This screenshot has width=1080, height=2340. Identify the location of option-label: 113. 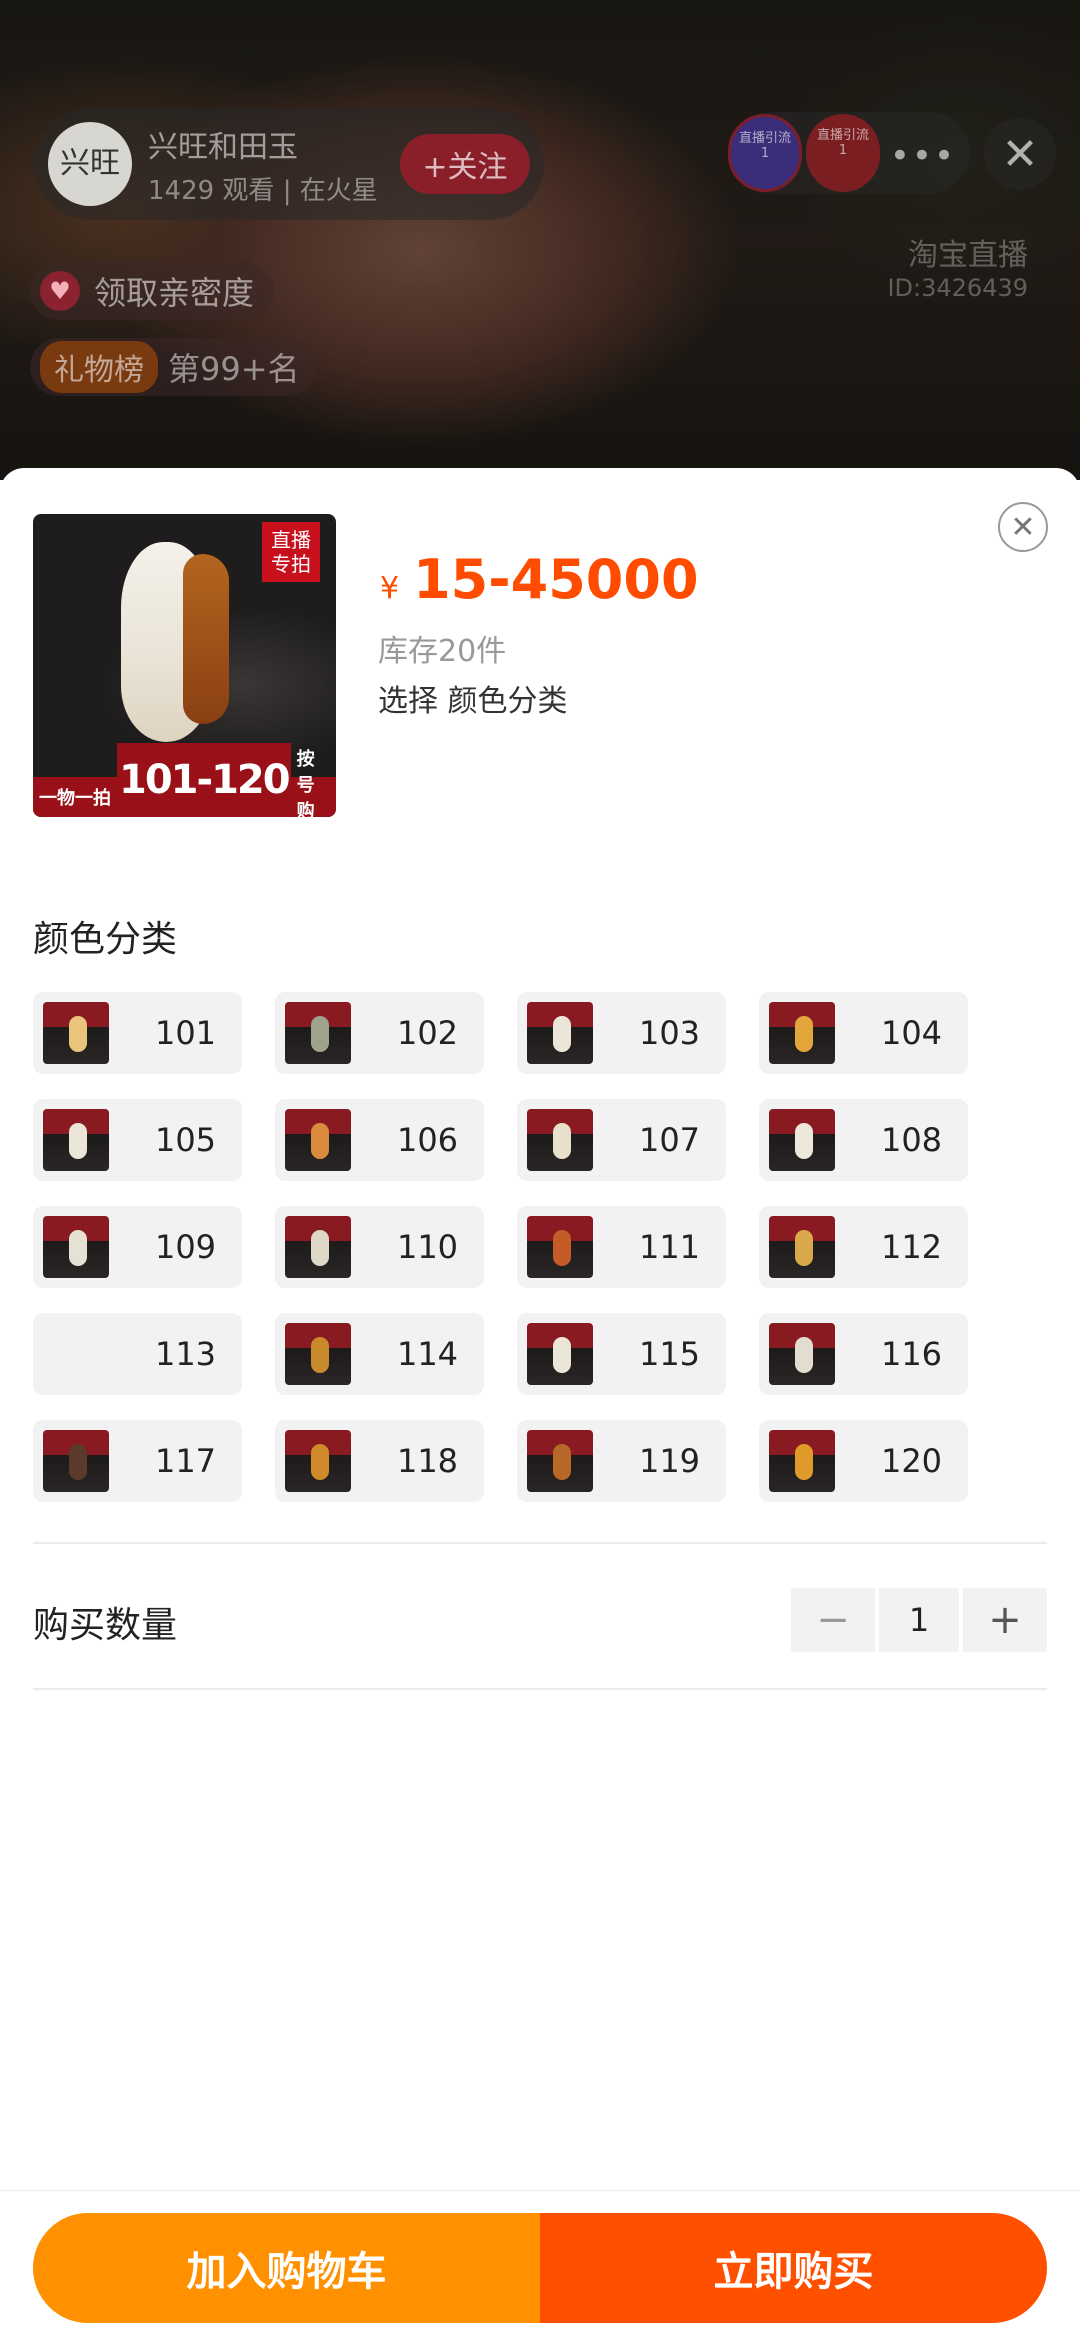
(185, 1354).